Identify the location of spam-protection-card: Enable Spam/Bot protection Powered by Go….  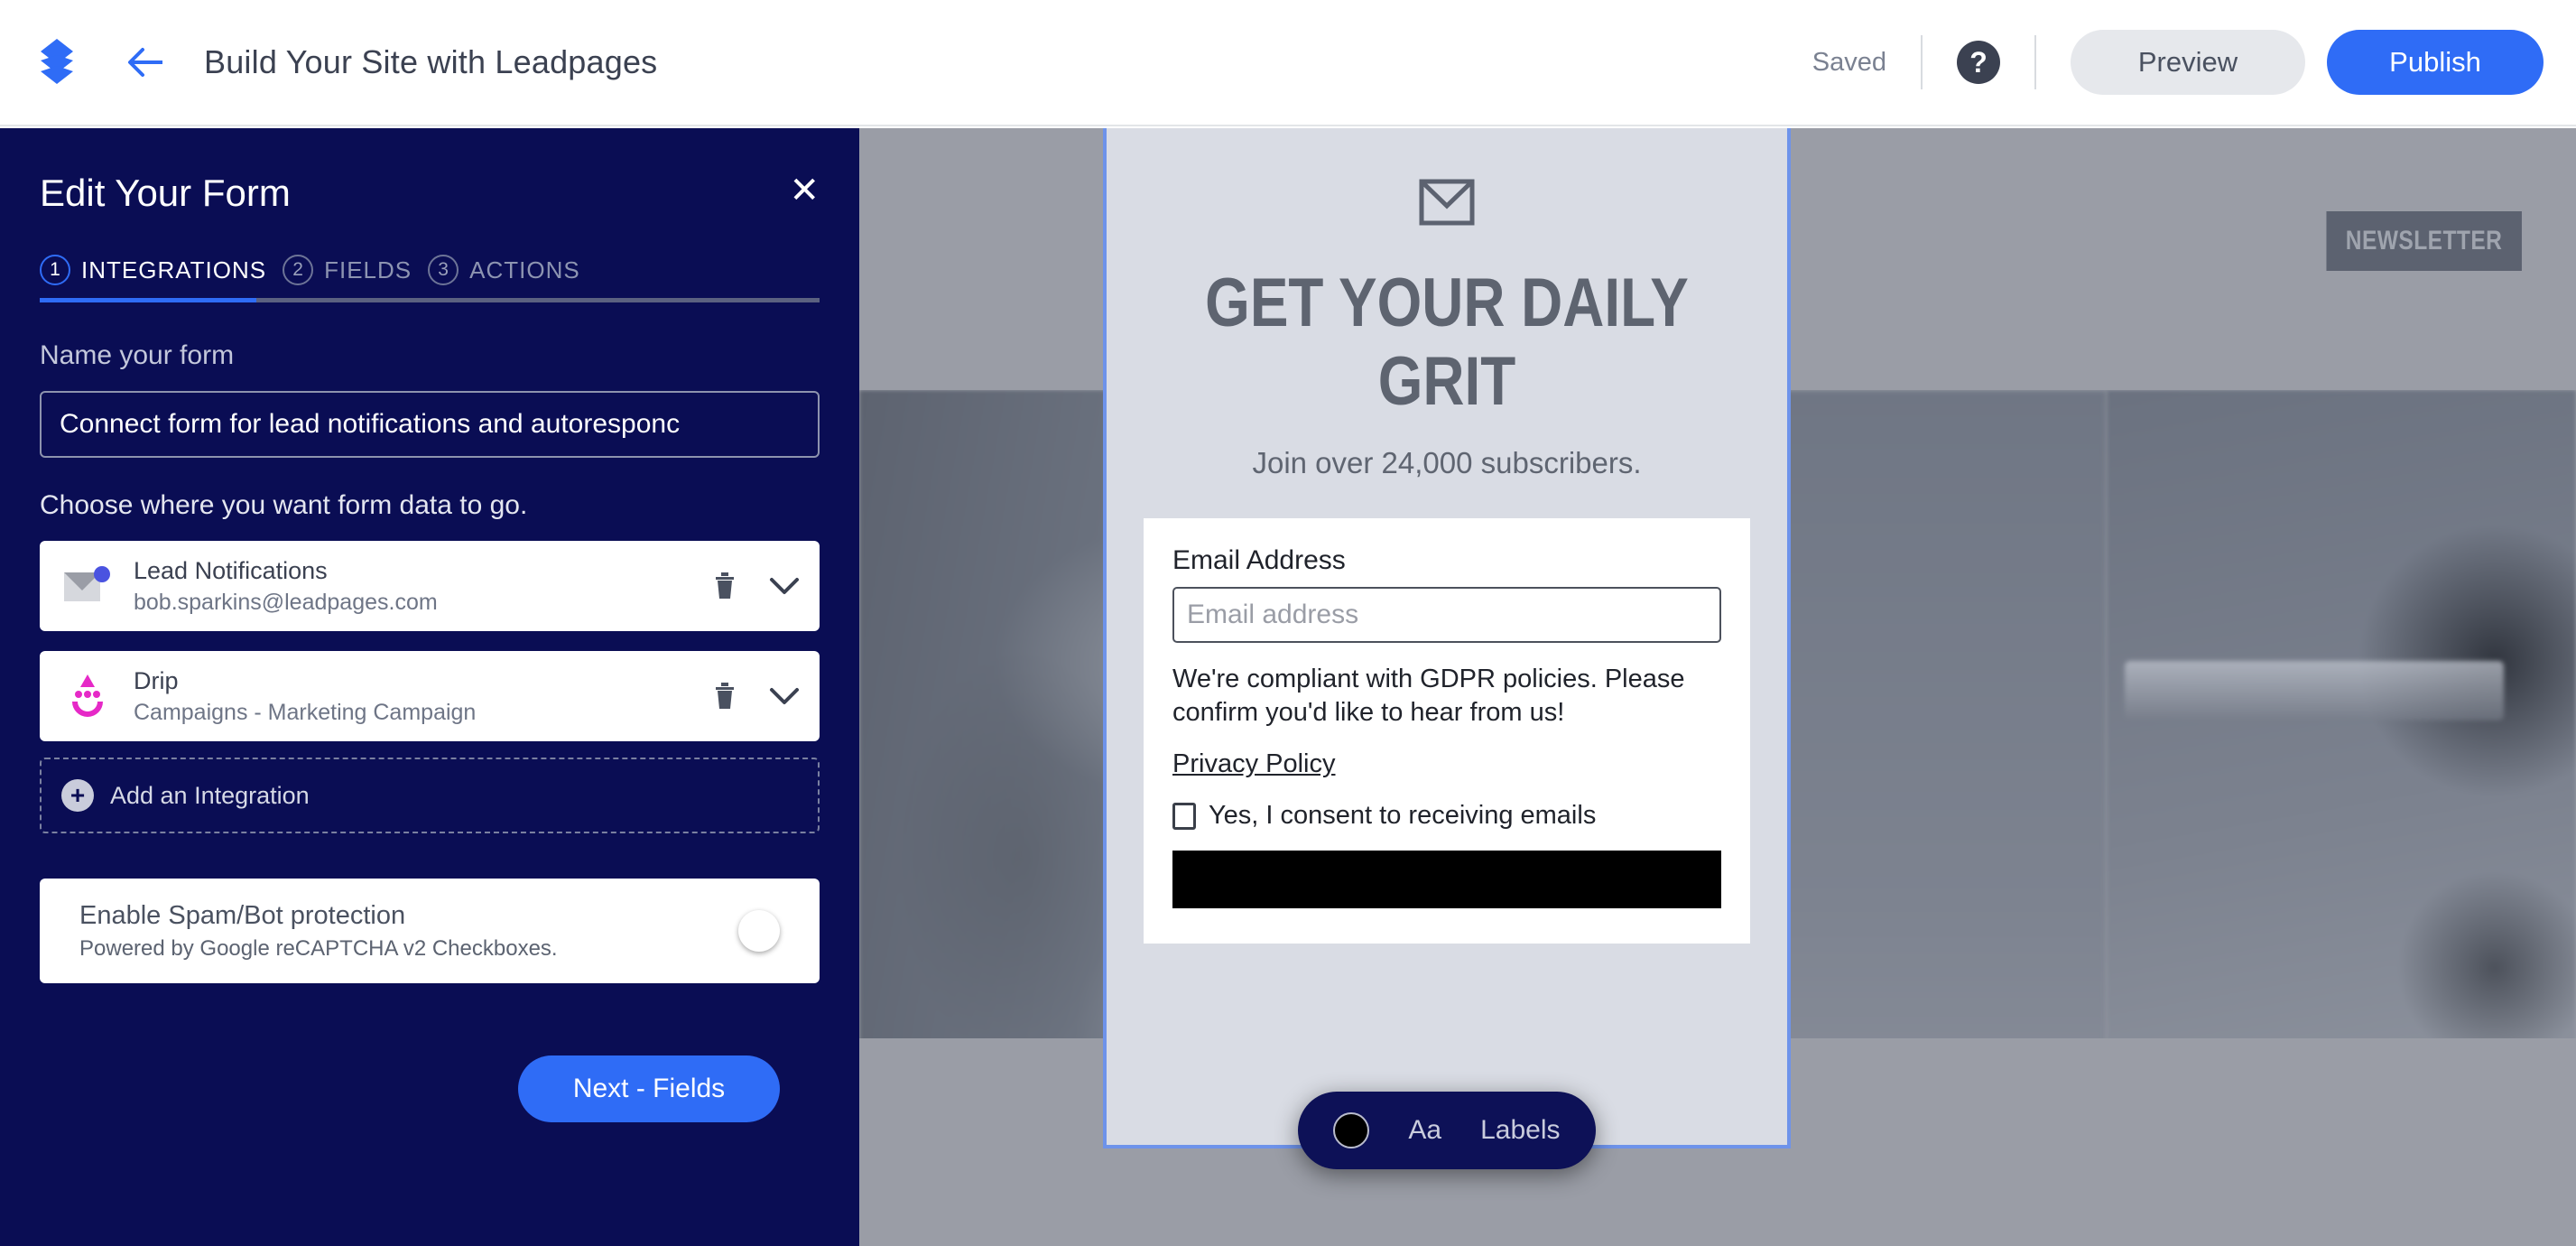
(430, 931).